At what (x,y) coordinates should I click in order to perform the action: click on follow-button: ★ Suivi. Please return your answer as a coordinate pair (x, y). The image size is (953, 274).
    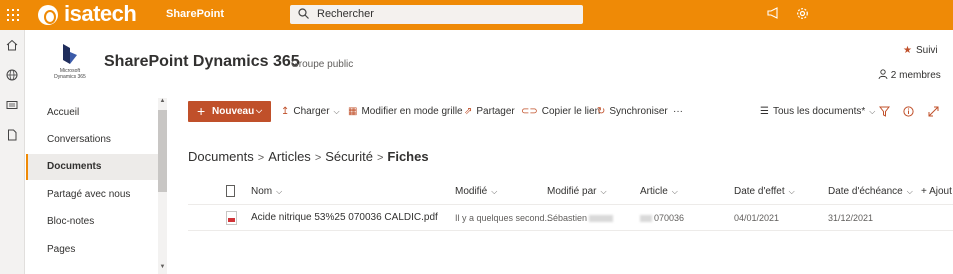
    Looking at the image, I should click on (920, 50).